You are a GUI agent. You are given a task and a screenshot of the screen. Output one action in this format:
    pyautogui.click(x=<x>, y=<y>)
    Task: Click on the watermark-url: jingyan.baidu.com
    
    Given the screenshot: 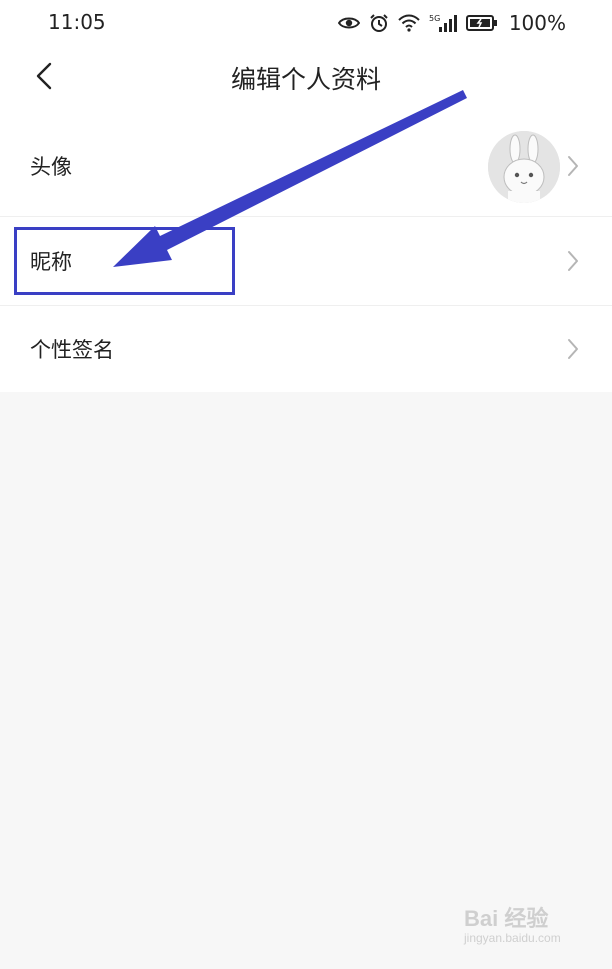 What is the action you would take?
    pyautogui.click(x=512, y=938)
    